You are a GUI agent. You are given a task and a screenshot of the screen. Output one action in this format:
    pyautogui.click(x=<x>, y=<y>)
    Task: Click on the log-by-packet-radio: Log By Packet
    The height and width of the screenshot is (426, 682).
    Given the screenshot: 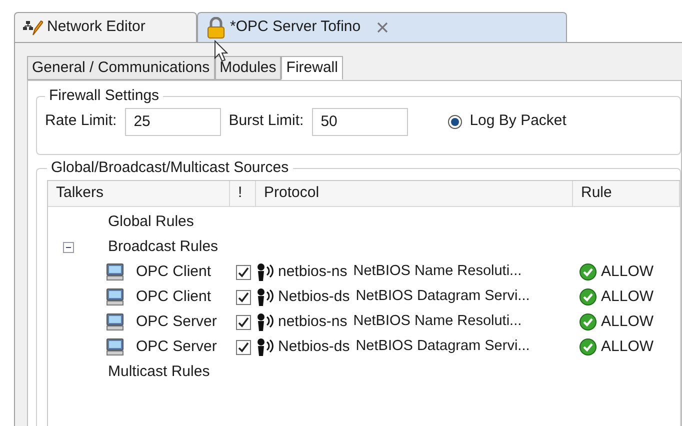 What is the action you would take?
    pyautogui.click(x=507, y=121)
    